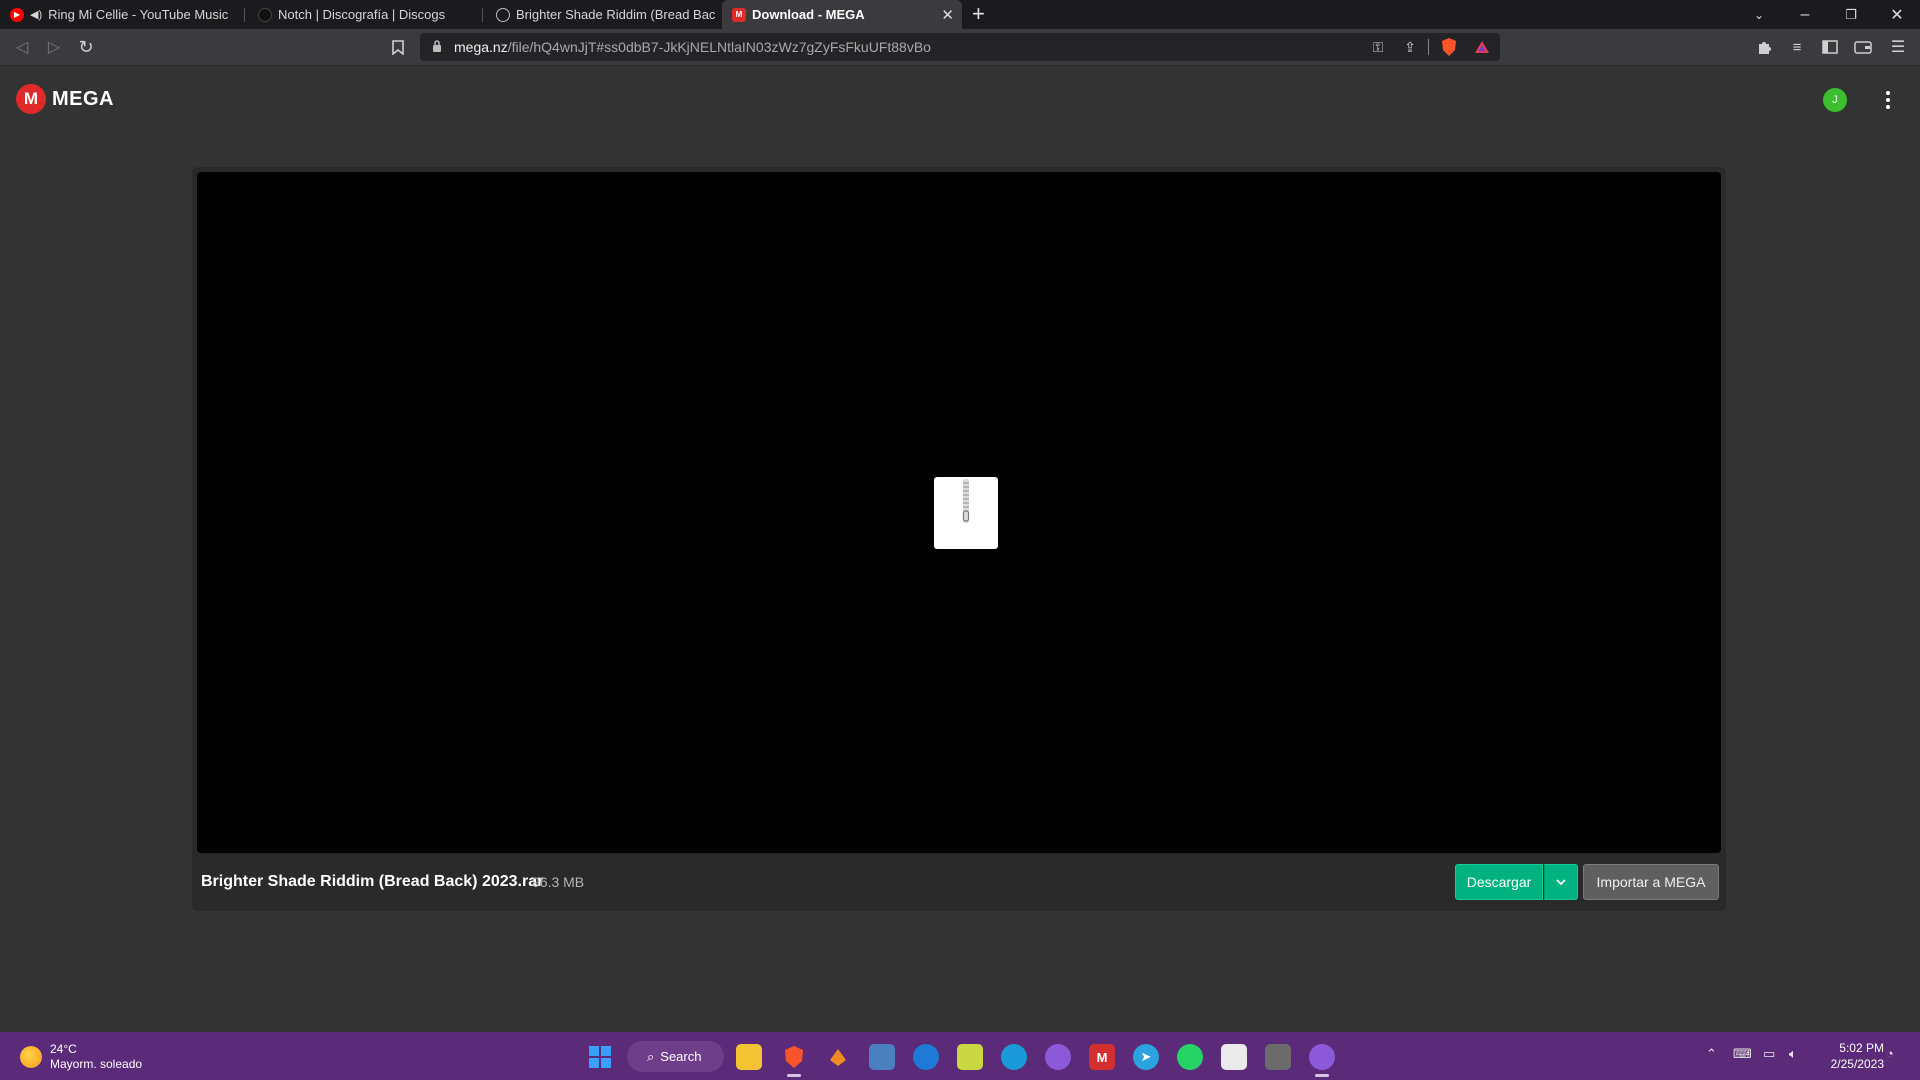 The height and width of the screenshot is (1080, 1920). What do you see at coordinates (1499, 882) in the screenshot?
I see `download-button: Descargar` at bounding box center [1499, 882].